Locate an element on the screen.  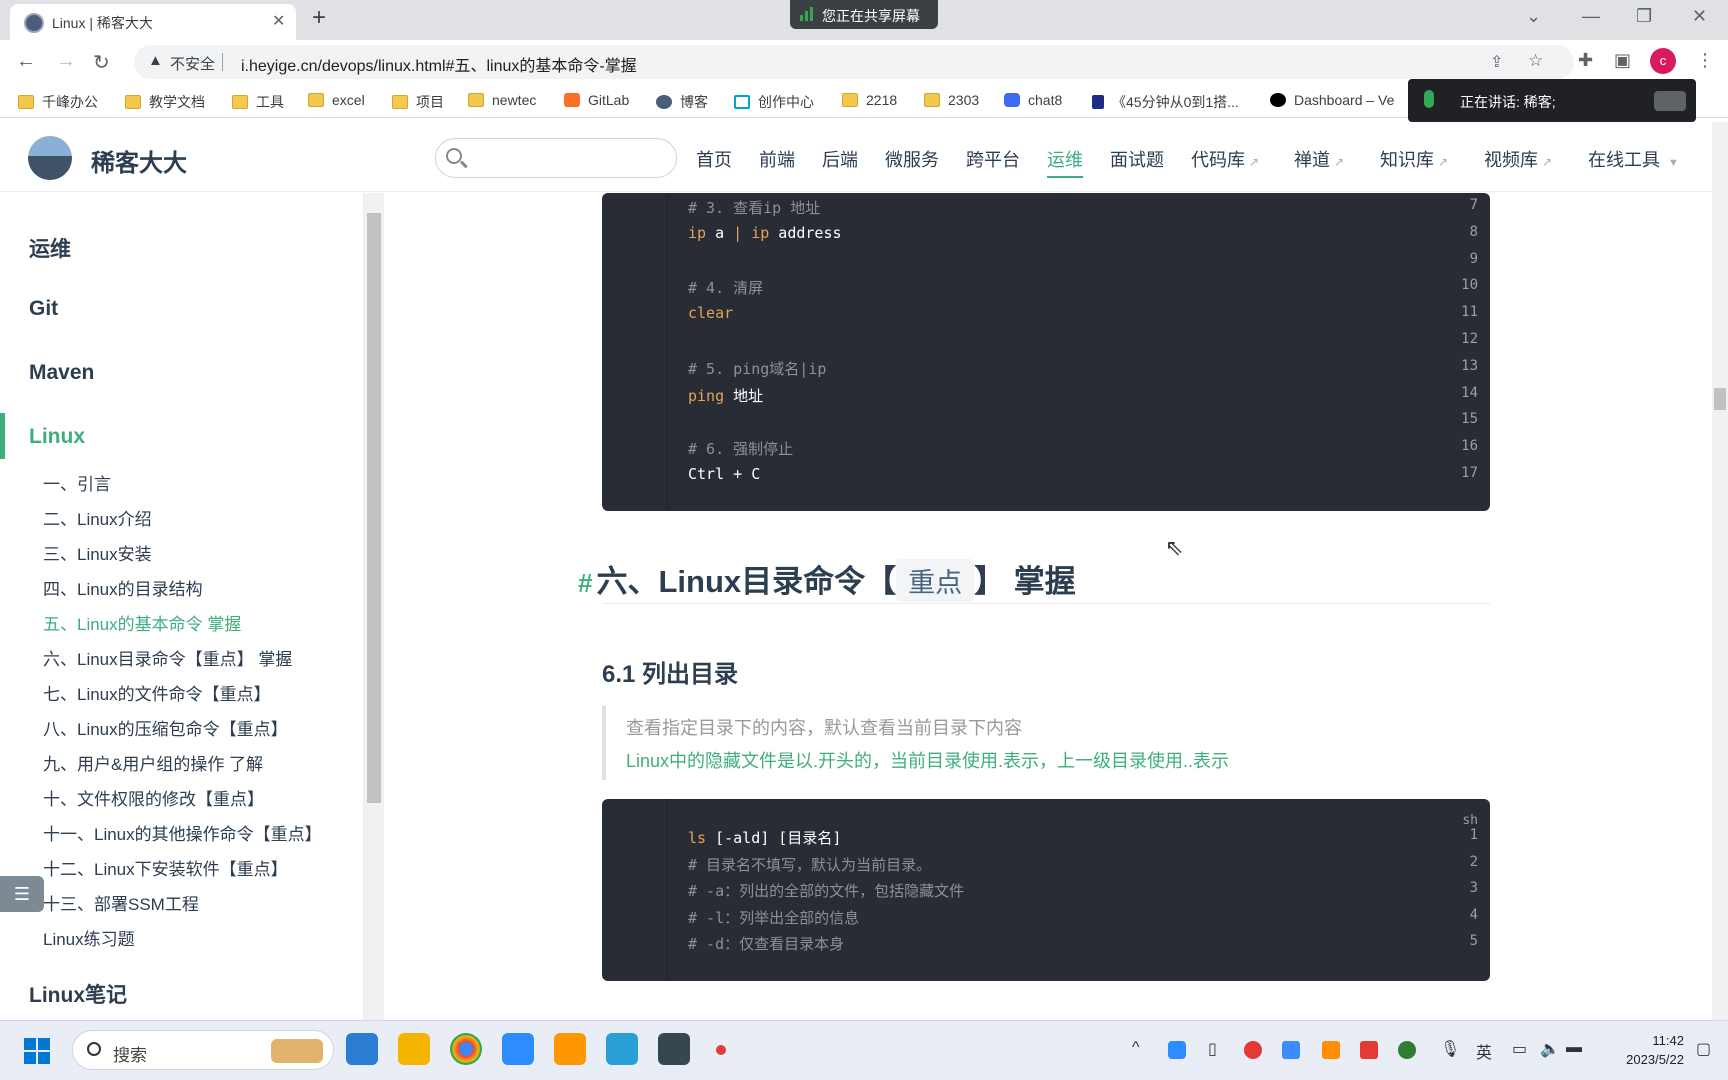
tray-overflow-chevron-icon: ^ is located at coordinates (1136, 1048).